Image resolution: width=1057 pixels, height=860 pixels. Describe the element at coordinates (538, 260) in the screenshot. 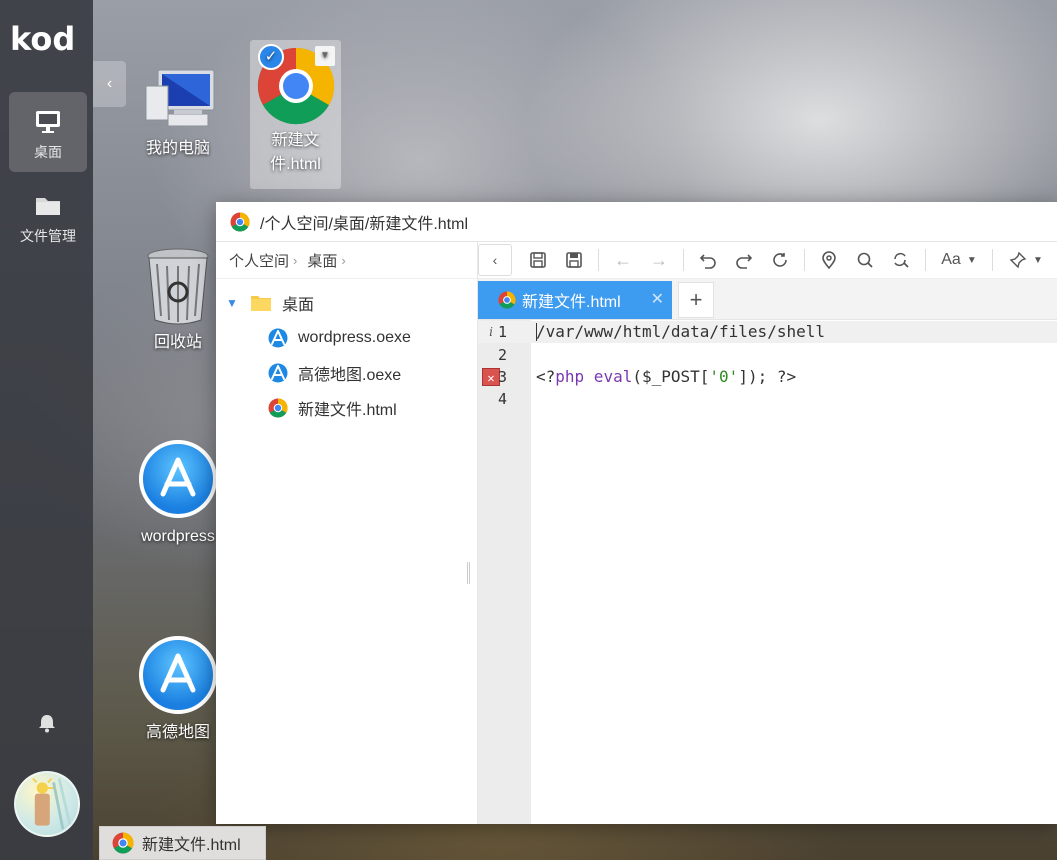

I see `save-icon` at that location.